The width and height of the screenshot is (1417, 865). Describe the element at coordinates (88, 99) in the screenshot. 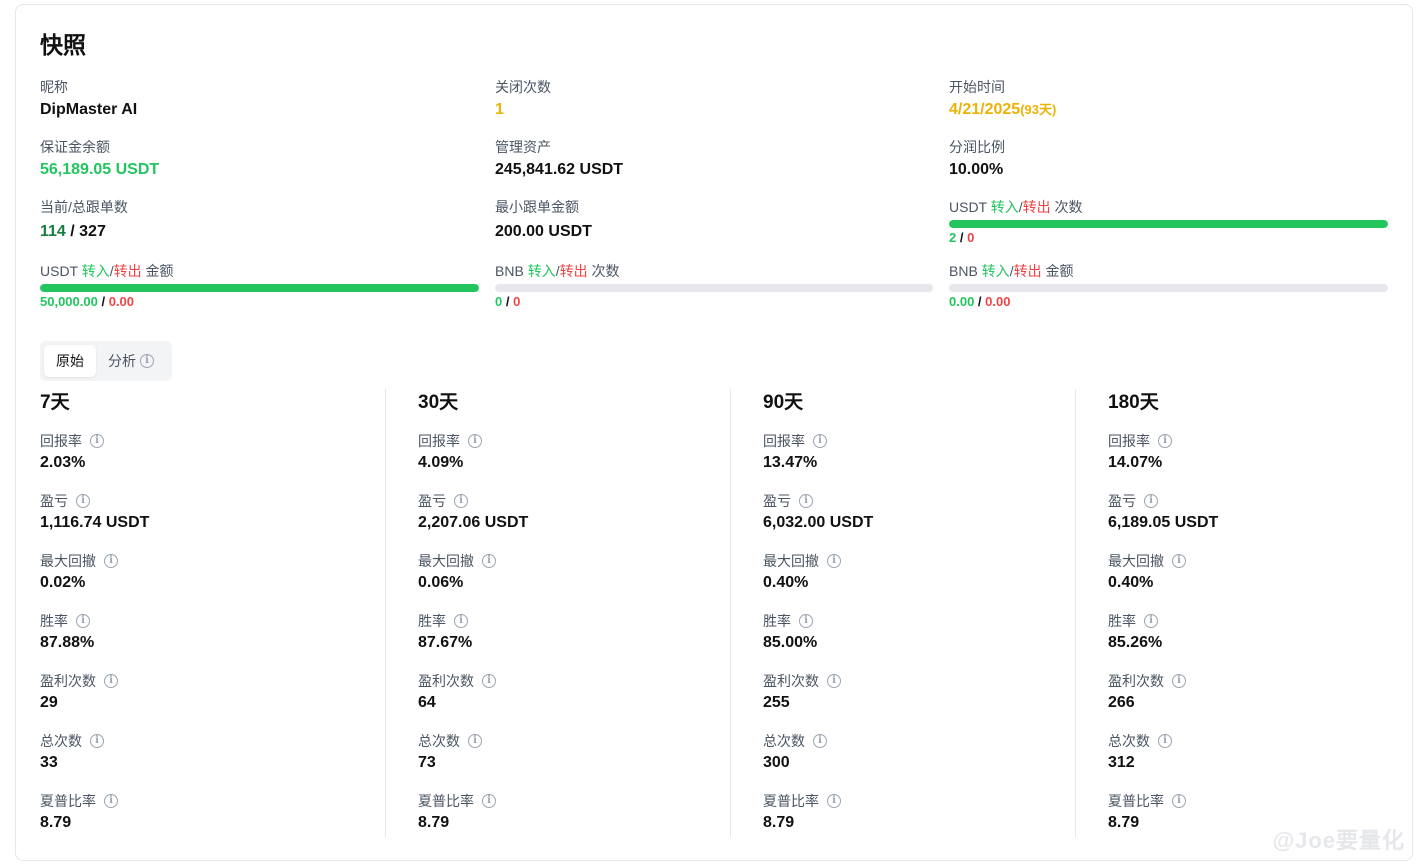

I see `nickname-block: 昵称 DipMaster AI` at that location.